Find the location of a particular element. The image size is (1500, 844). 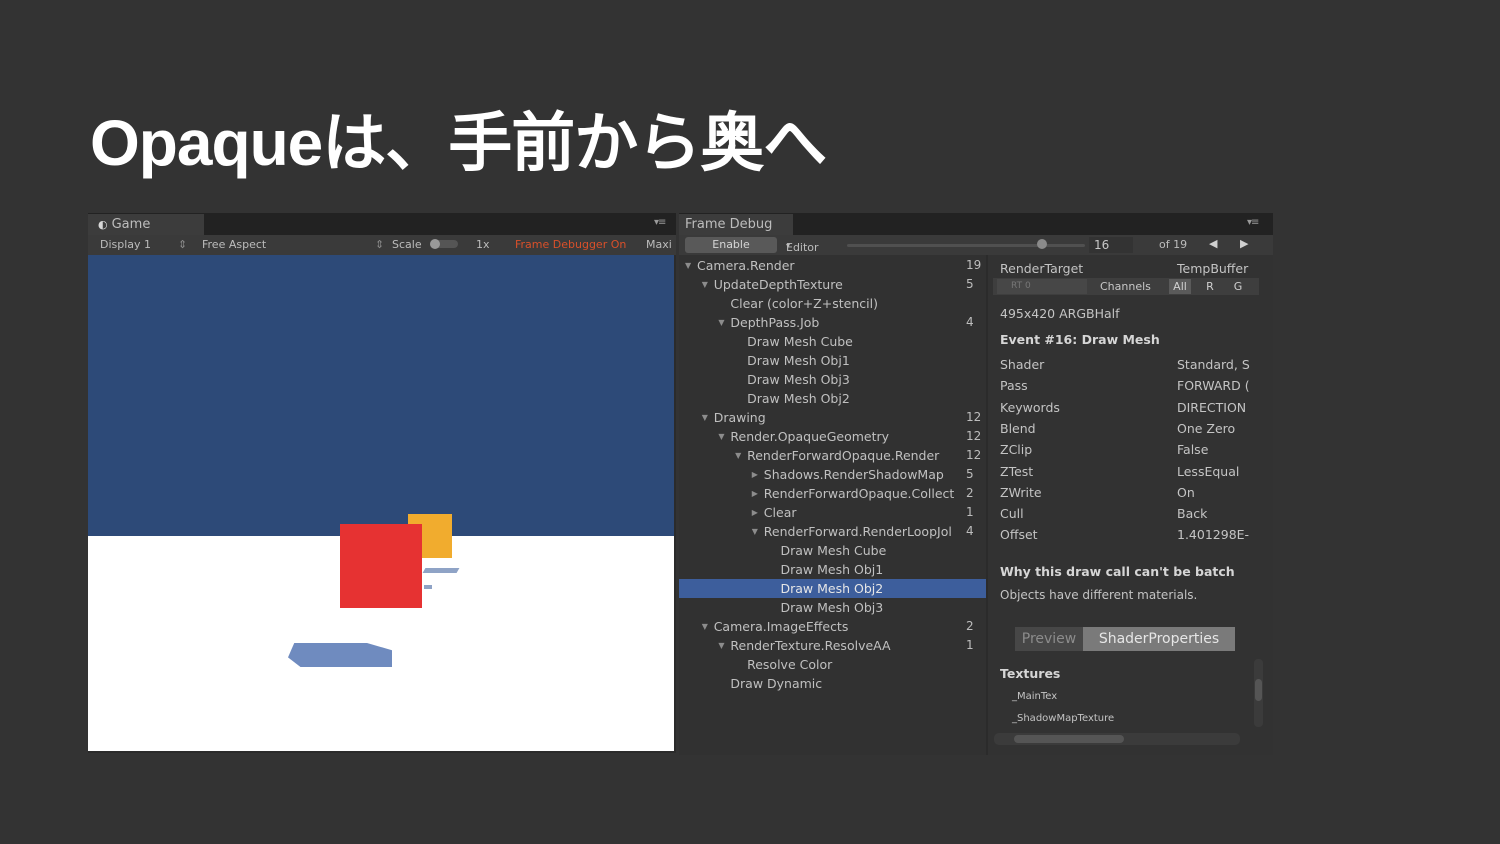

tree-row: ▼ DepthPass.Job 4 is located at coordinates (832, 322).